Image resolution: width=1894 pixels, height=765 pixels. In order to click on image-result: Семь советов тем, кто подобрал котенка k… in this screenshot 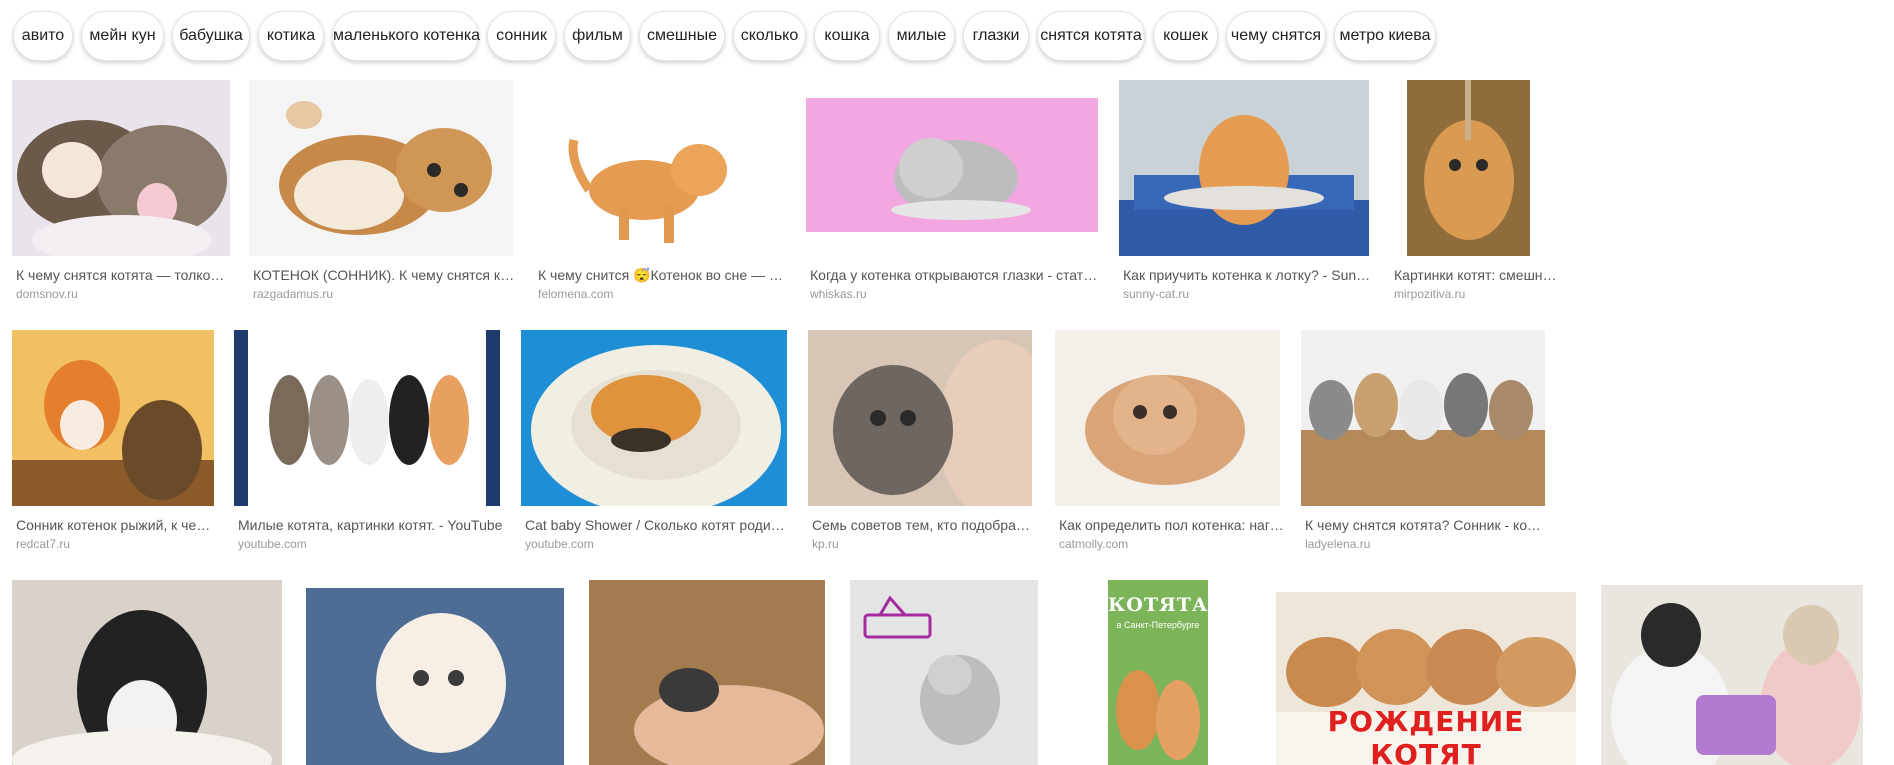, I will do `click(924, 448)`.